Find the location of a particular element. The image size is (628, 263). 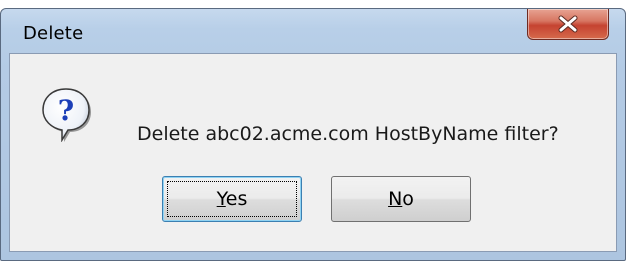

dialog-message: Delete abc02.acme.com HostByName filter? is located at coordinates (348, 134).